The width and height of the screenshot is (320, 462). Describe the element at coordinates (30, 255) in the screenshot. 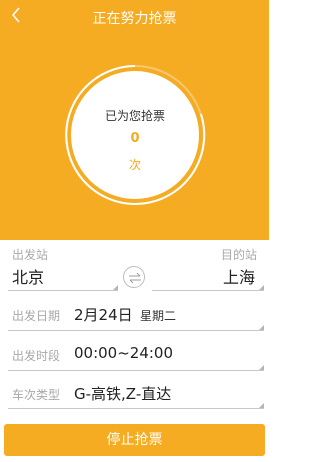

I see `from-station-label: 出发站` at that location.